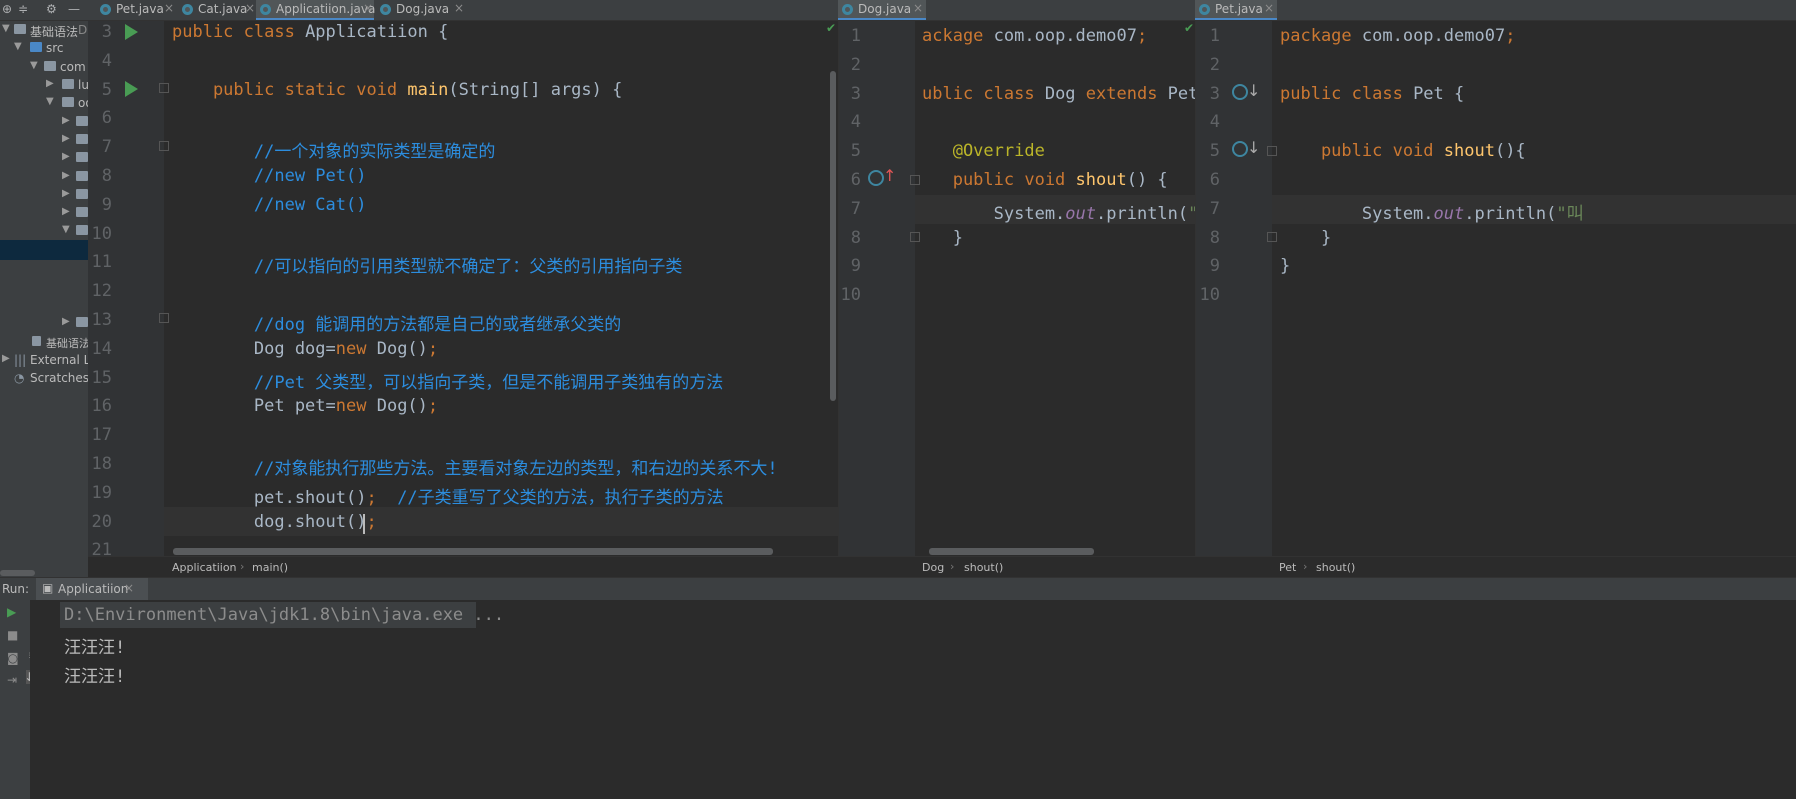  I want to click on code-line: package com.oop.demo07;, so click(1397, 36).